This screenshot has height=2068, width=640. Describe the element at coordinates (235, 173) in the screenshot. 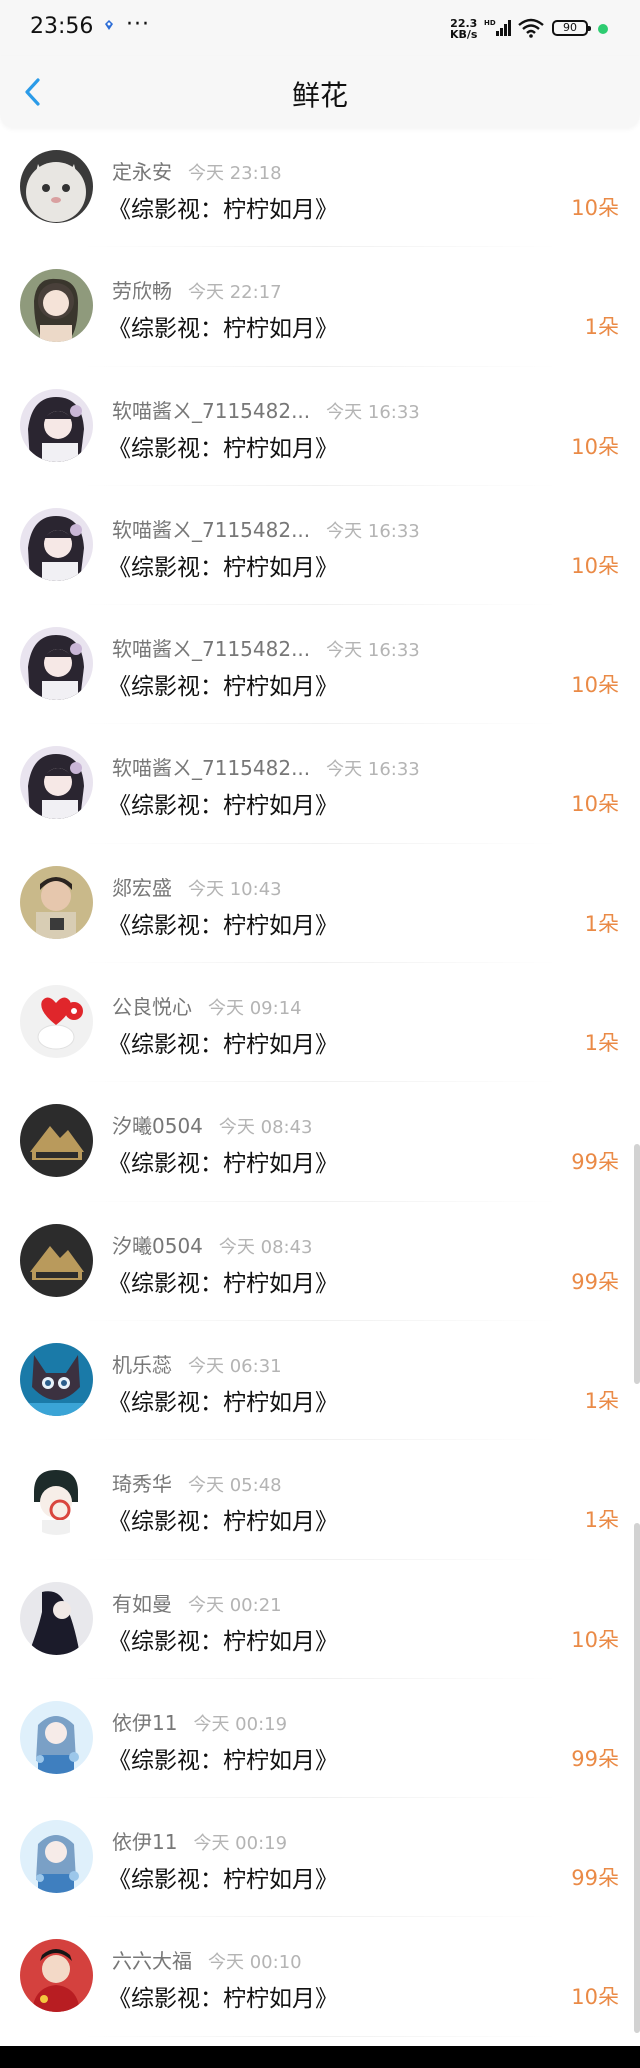

I see `timestamp: 今天 23:18` at that location.